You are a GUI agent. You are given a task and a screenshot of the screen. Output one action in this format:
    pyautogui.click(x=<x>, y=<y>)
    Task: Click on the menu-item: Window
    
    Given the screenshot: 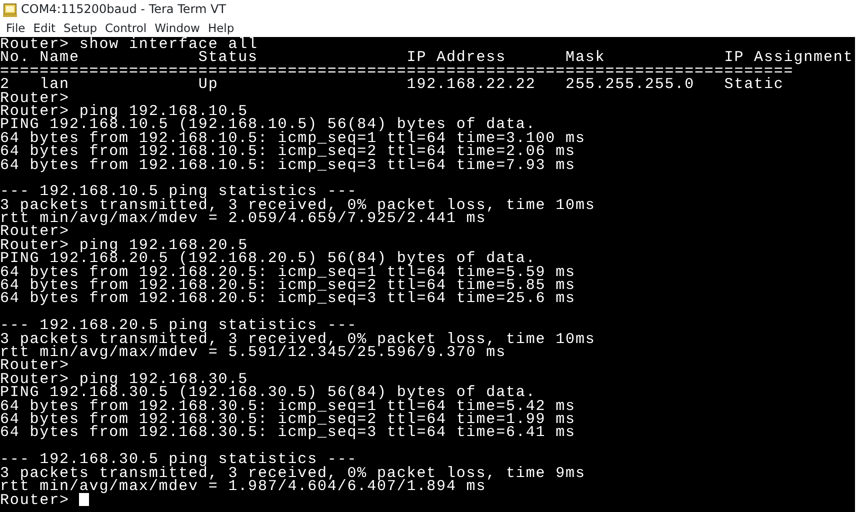 What is the action you would take?
    pyautogui.click(x=177, y=28)
    